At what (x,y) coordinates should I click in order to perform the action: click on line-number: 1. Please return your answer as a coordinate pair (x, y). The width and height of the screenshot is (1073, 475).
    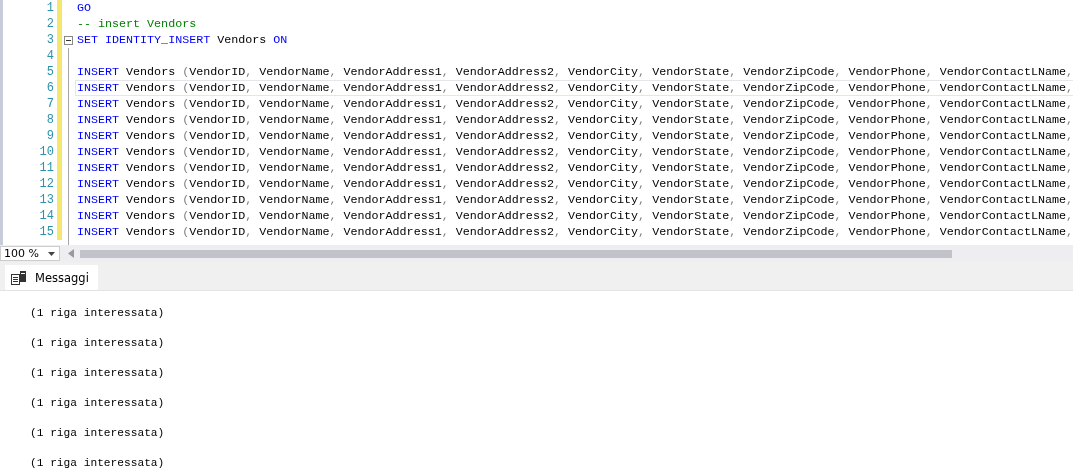
    Looking at the image, I should click on (50, 8).